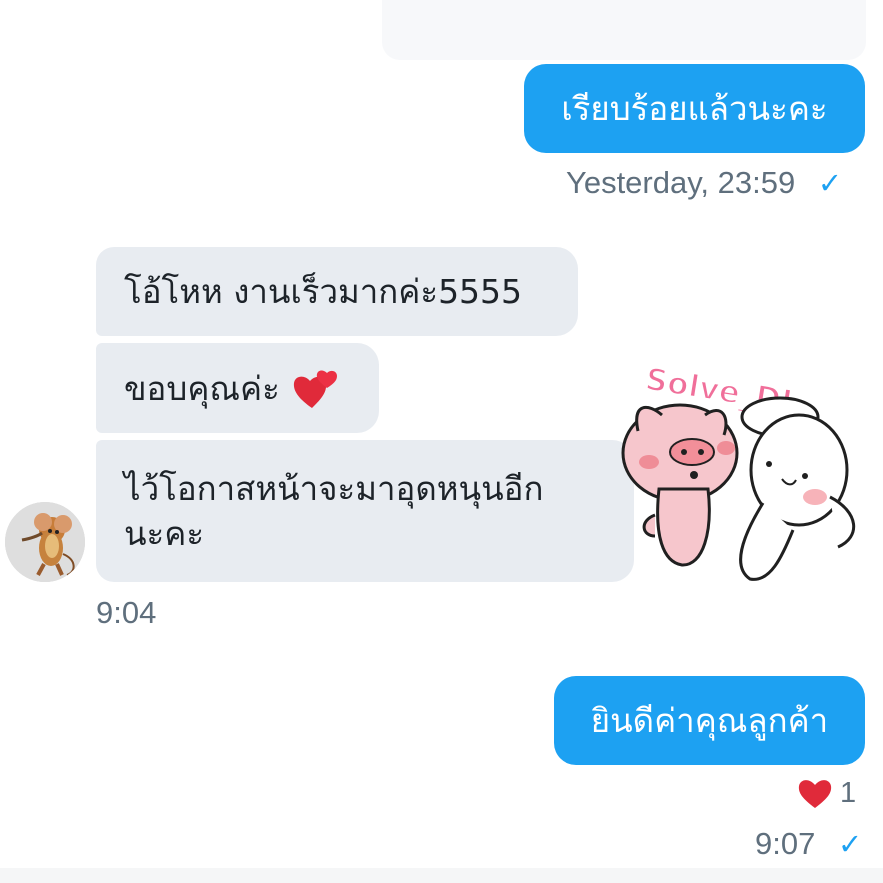 The width and height of the screenshot is (883, 883). I want to click on mouse-avatar-icon, so click(45, 542).